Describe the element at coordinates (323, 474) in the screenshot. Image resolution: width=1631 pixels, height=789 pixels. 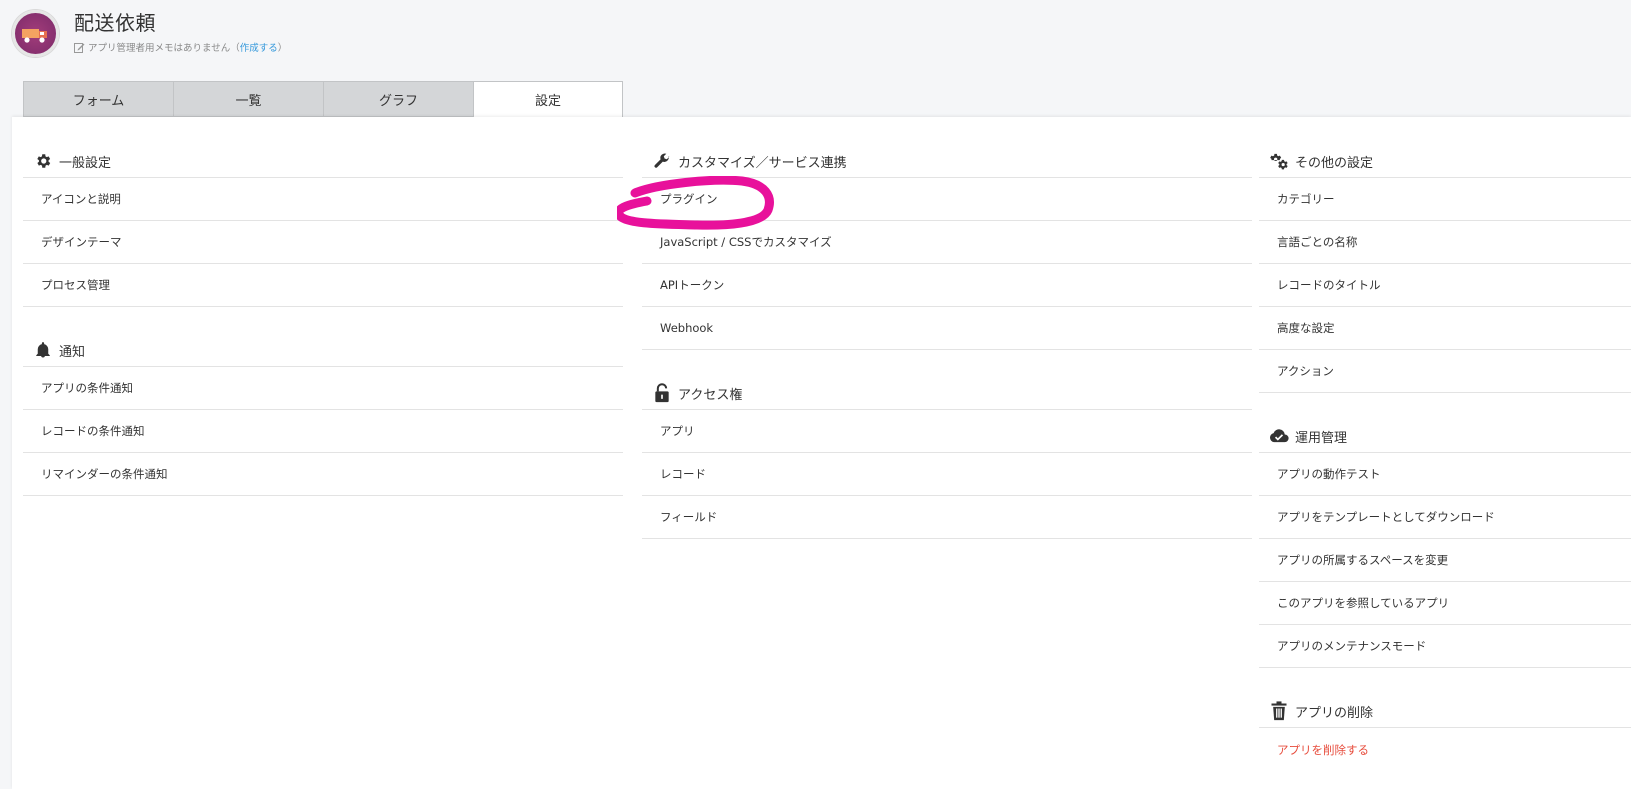
I see `item-reminder-condition-notify: リマインダーの条件通知` at that location.